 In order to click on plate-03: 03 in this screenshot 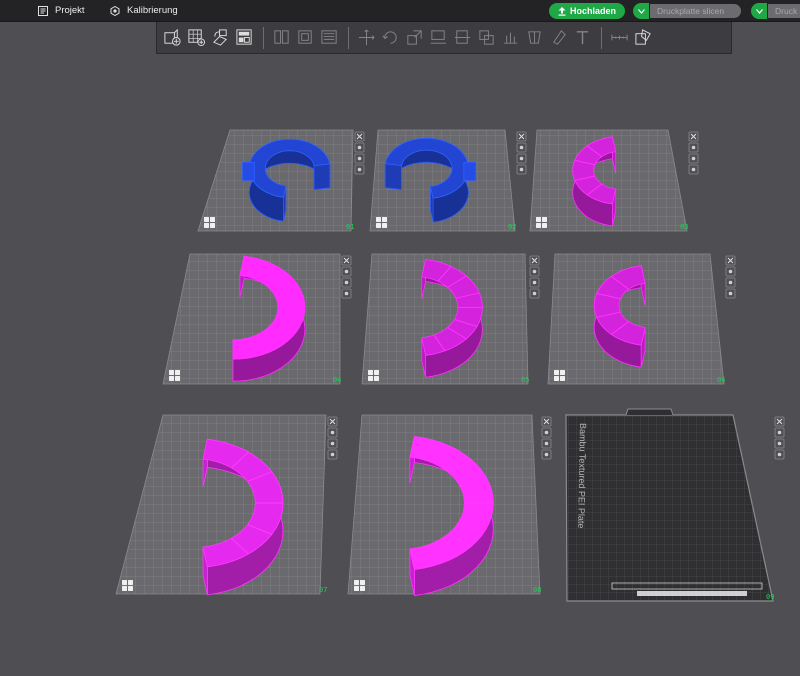, I will do `click(614, 180)`.